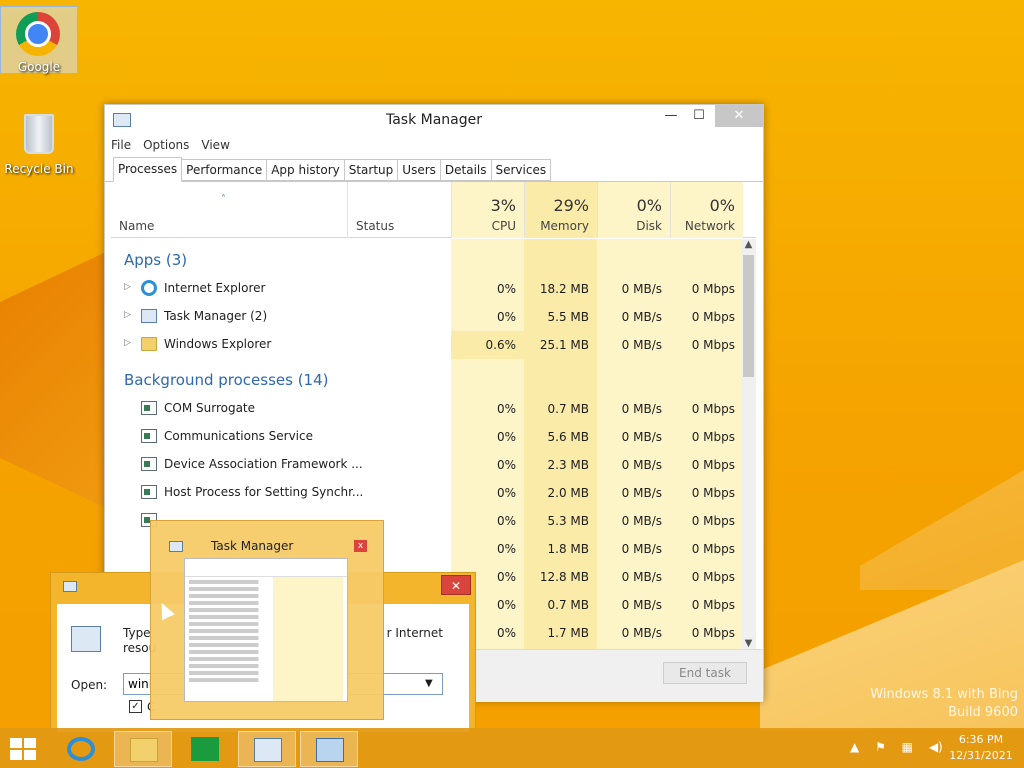 This screenshot has height=768, width=1024. I want to click on windows-logo-icon, so click(16, 743).